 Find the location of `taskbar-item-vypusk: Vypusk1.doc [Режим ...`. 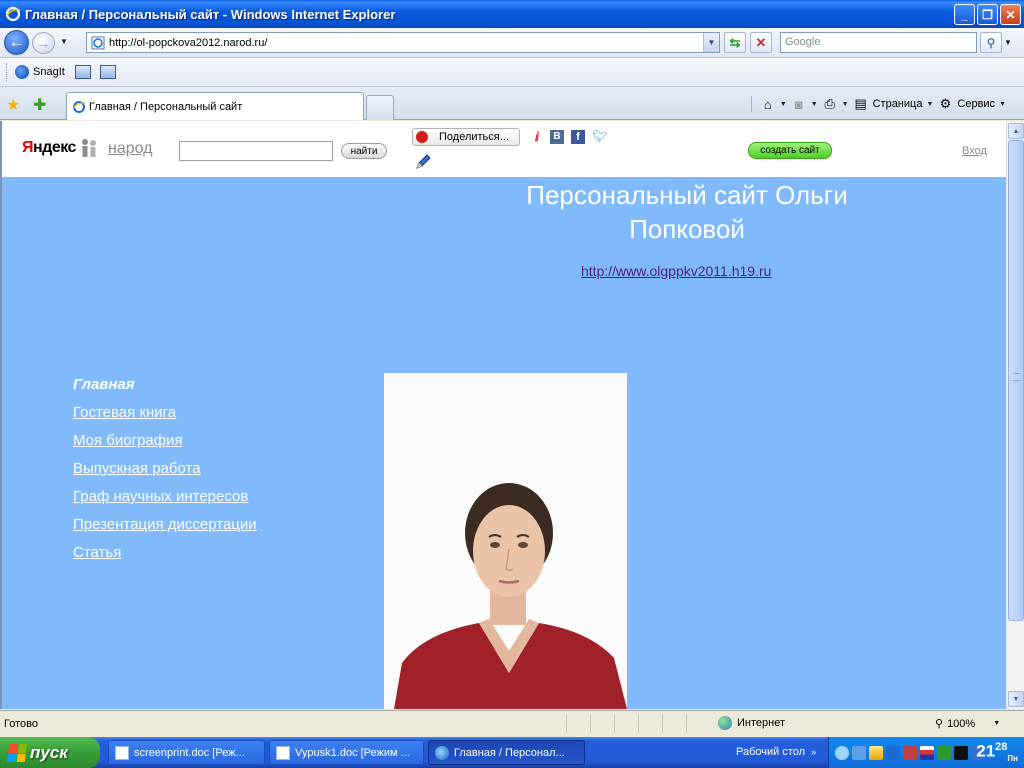

taskbar-item-vypusk: Vypusk1.doc [Режим ... is located at coordinates (346, 752).